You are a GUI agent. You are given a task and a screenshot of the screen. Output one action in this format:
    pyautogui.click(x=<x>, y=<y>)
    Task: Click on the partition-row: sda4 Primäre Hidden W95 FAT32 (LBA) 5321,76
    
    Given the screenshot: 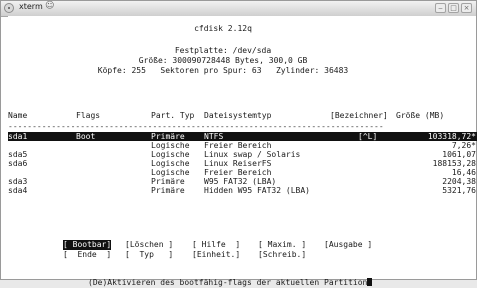 What is the action you would take?
    pyautogui.click(x=242, y=190)
    